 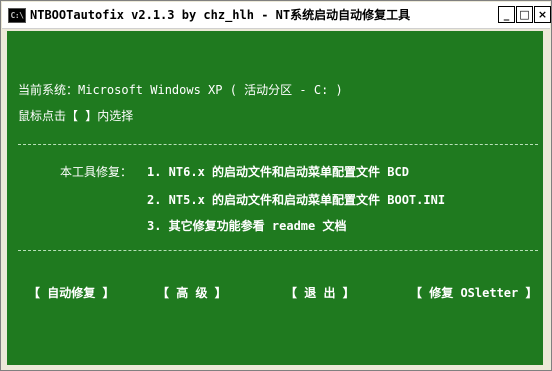 What do you see at coordinates (278, 144) in the screenshot?
I see `separator-top` at bounding box center [278, 144].